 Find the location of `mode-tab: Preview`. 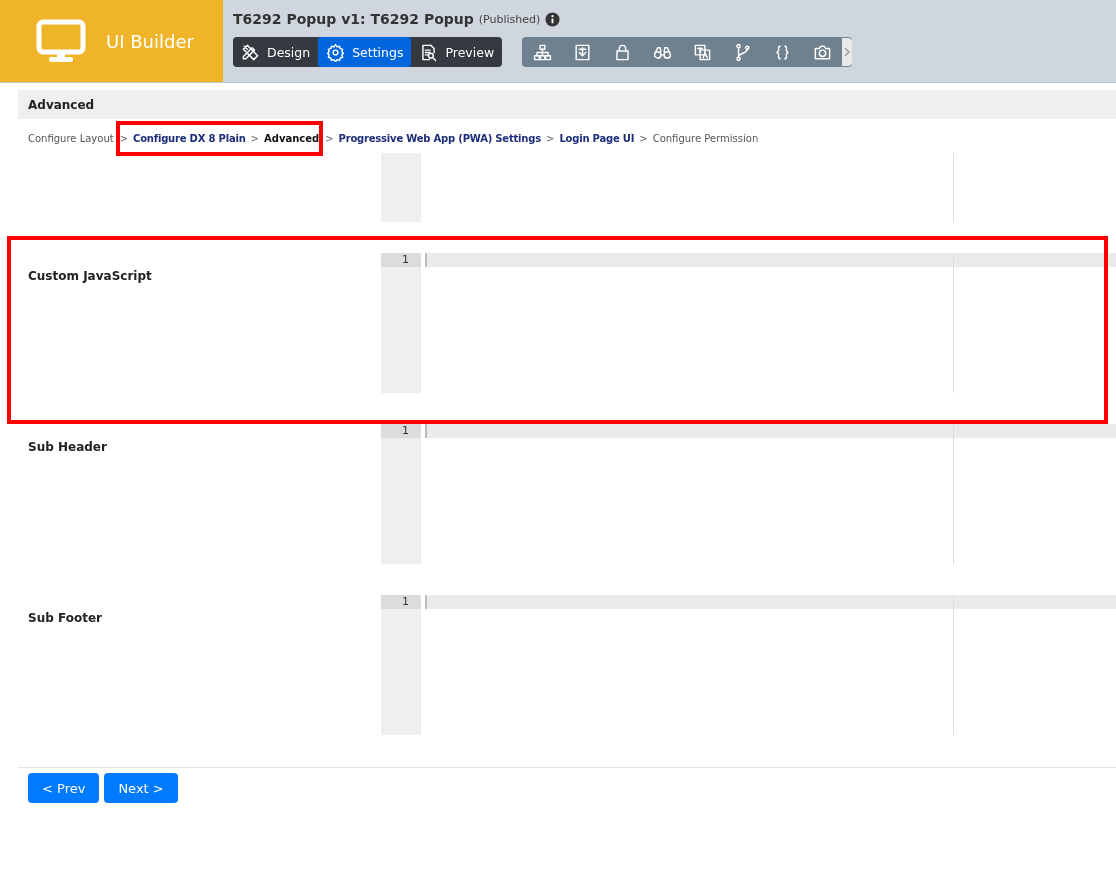

mode-tab: Preview is located at coordinates (457, 52).